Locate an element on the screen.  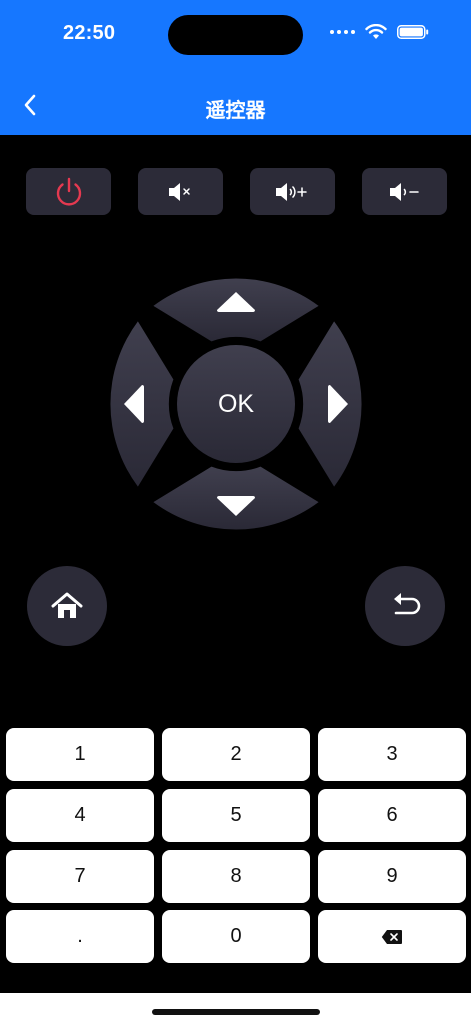
backspace-key is located at coordinates (392, 936).